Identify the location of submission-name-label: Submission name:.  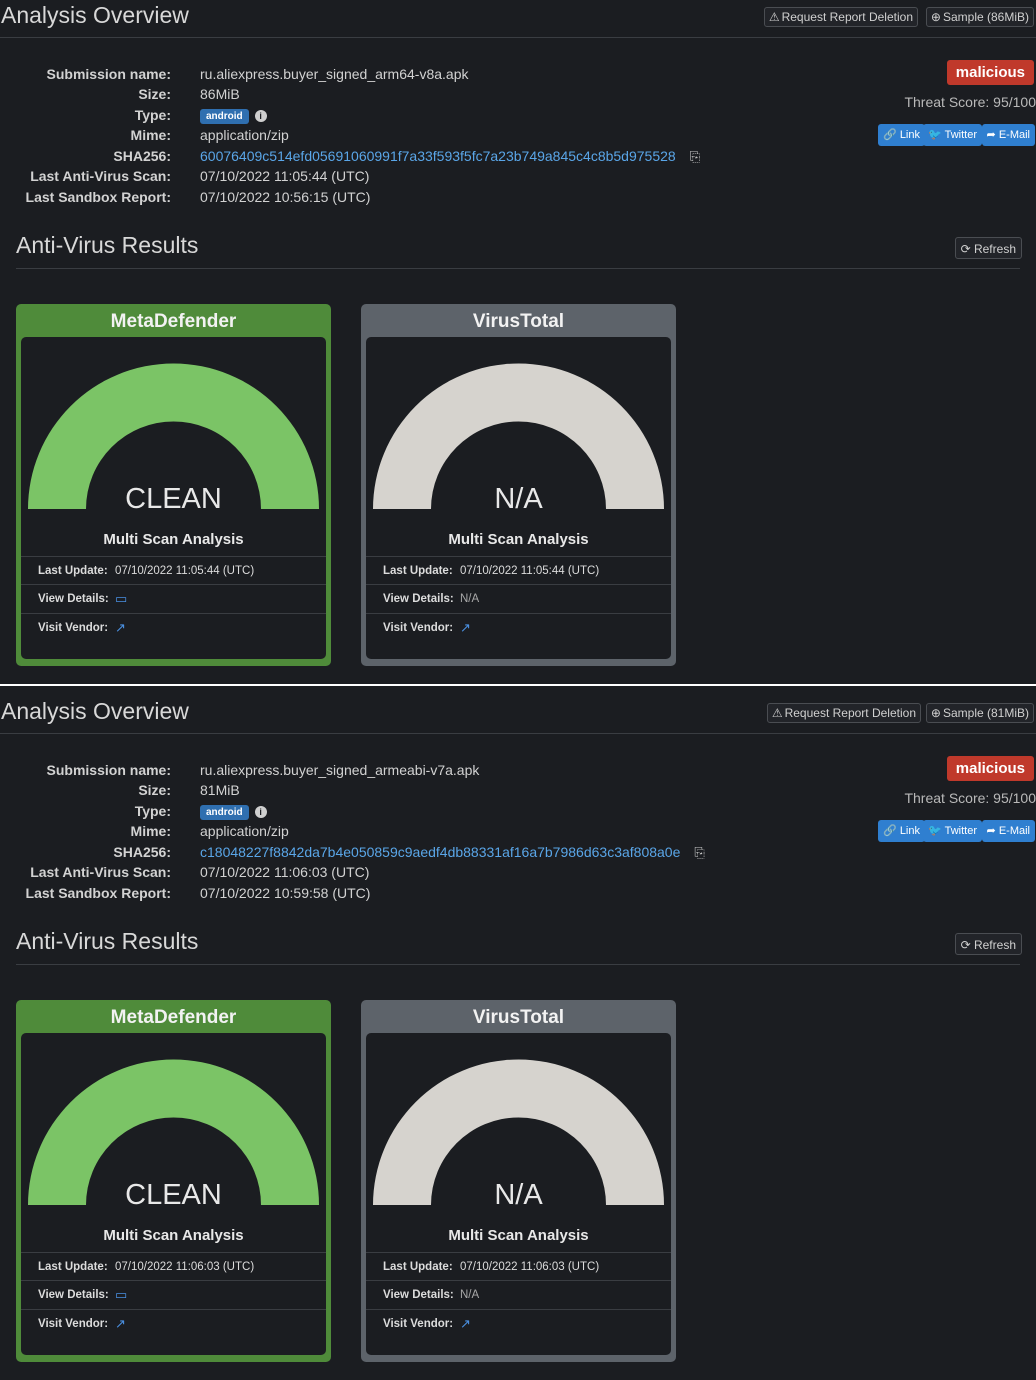
(108, 74).